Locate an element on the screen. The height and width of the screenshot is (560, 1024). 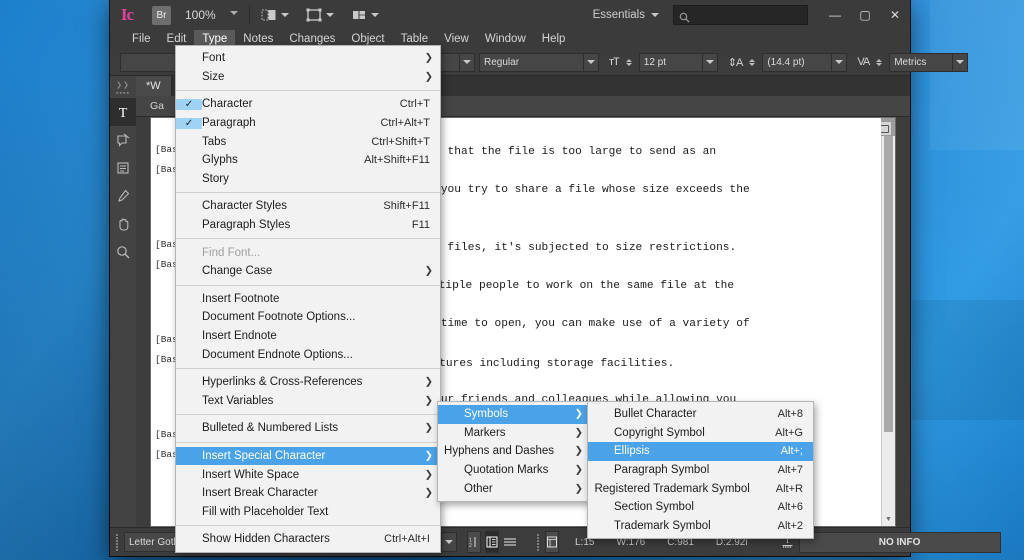
leading-chevron-down-icon is located at coordinates (840, 62).